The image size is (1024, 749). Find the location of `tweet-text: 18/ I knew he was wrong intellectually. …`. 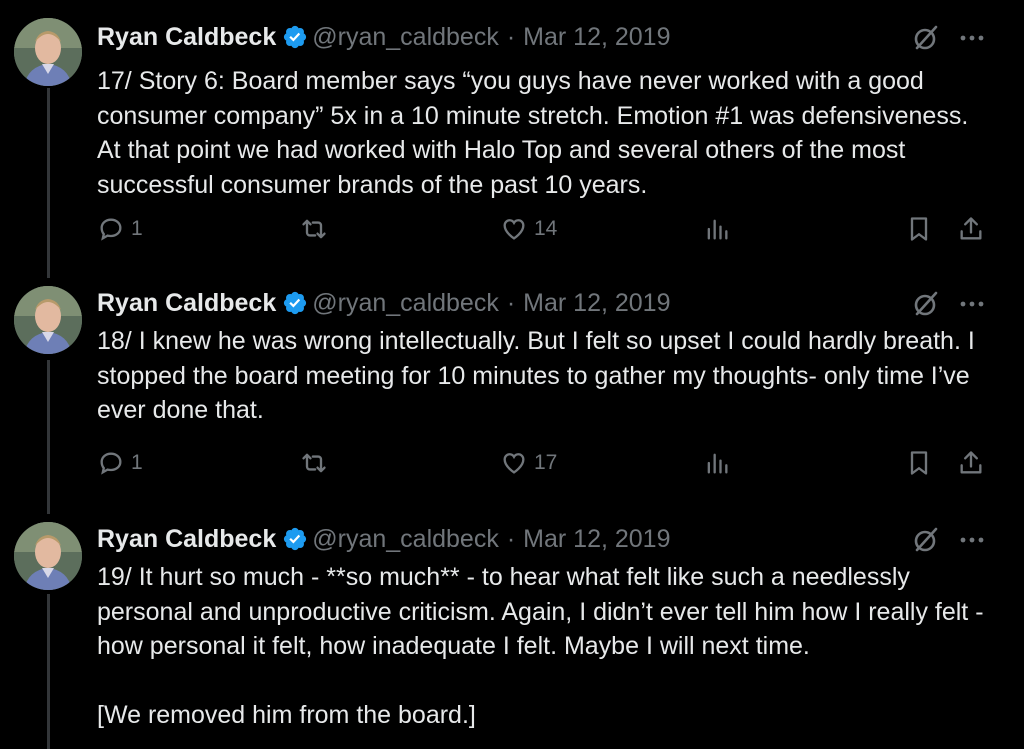

tweet-text: 18/ I knew he was wrong intellectually. … is located at coordinates (539, 375).